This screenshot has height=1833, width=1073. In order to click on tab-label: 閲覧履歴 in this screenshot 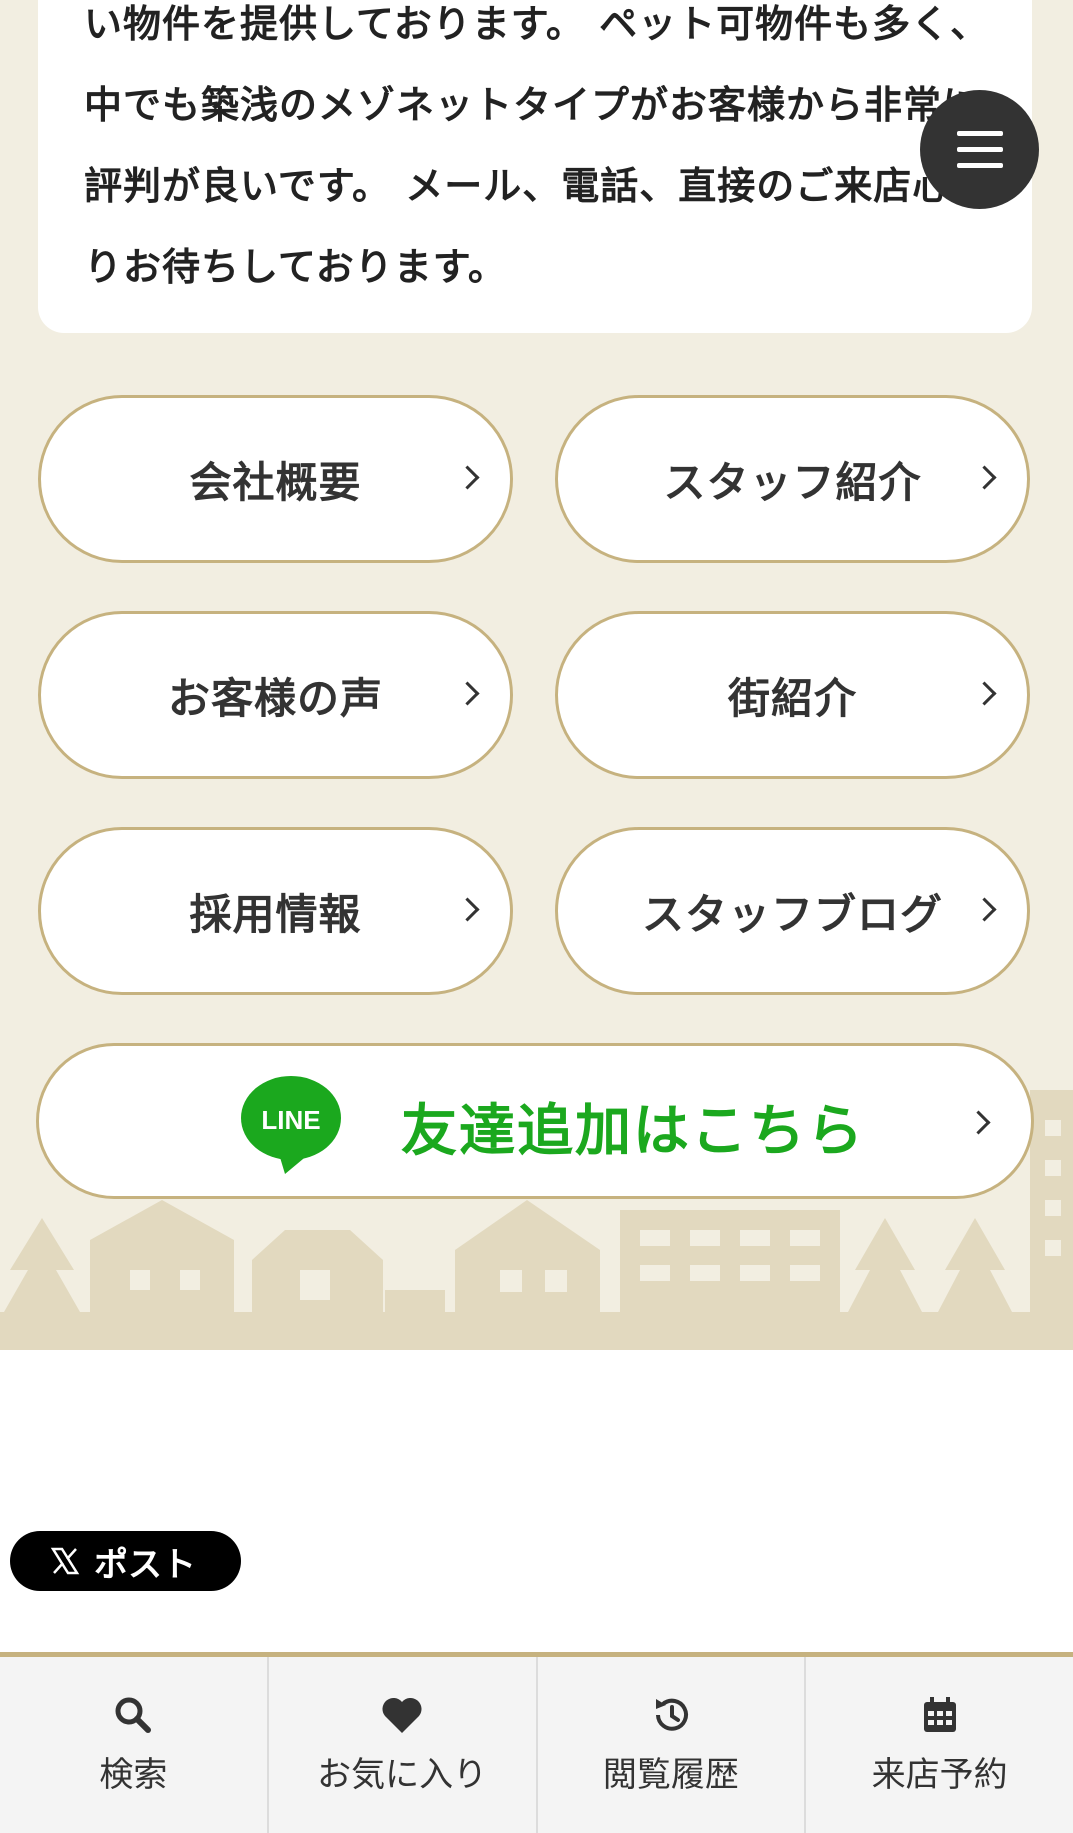, I will do `click(670, 1774)`.